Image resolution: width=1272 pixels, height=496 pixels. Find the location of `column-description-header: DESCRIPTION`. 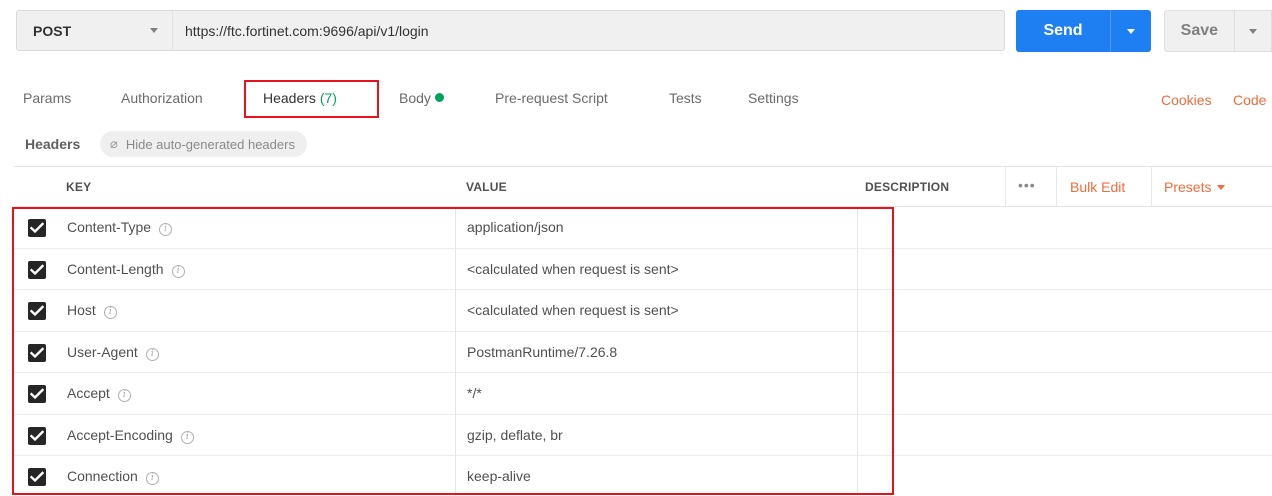

column-description-header: DESCRIPTION is located at coordinates (907, 187).